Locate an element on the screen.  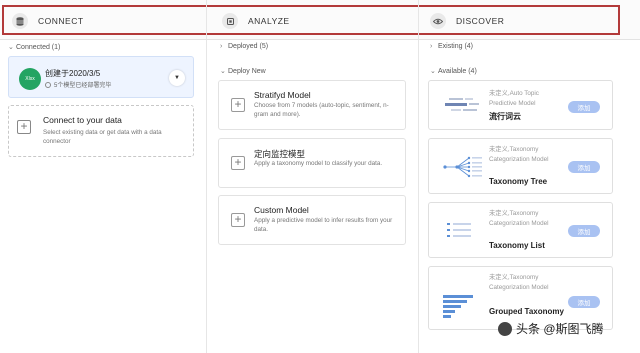
available-model-card: 未定义,Auto Topic Predictive Model 流行词云 添加 is located at coordinates (520, 105).